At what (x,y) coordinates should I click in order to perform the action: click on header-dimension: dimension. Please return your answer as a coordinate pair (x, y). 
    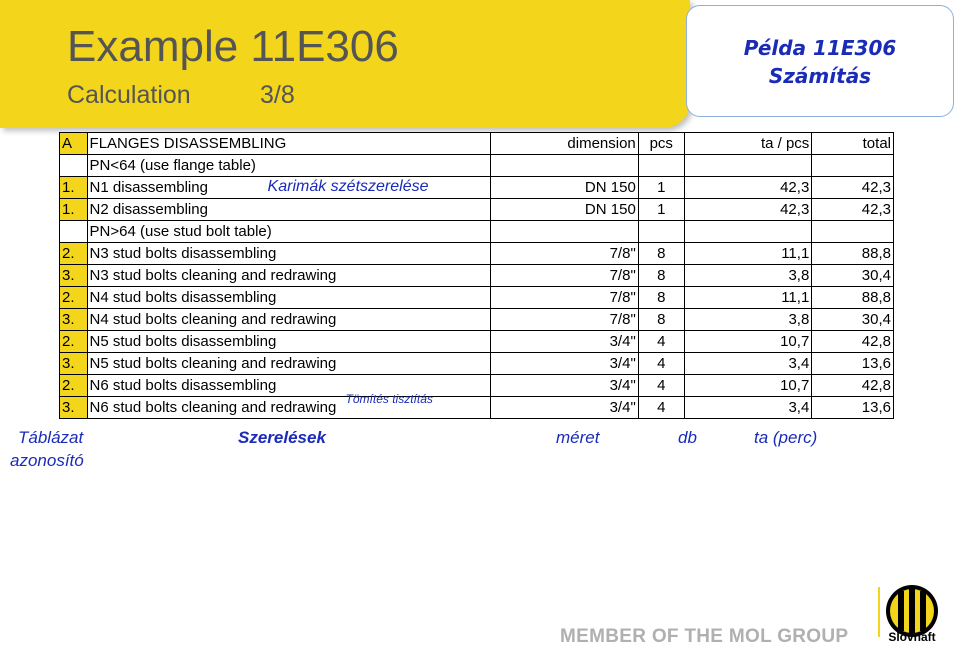
    Looking at the image, I should click on (564, 143).